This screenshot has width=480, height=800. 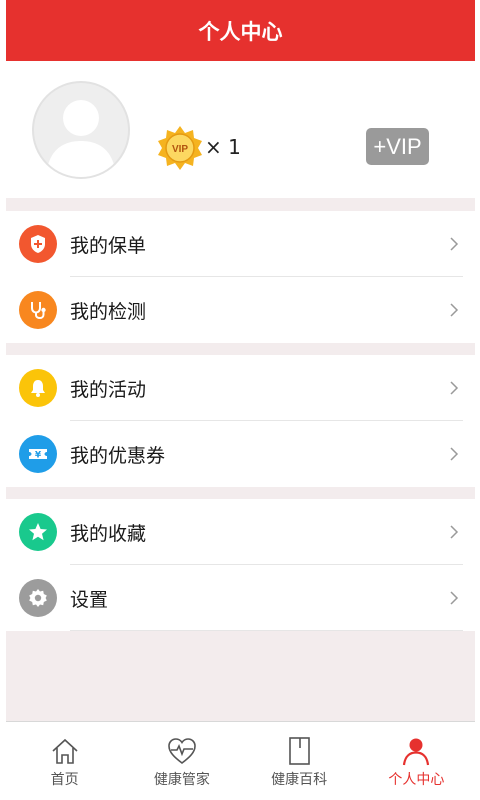 What do you see at coordinates (65, 751) in the screenshot?
I see `home-icon` at bounding box center [65, 751].